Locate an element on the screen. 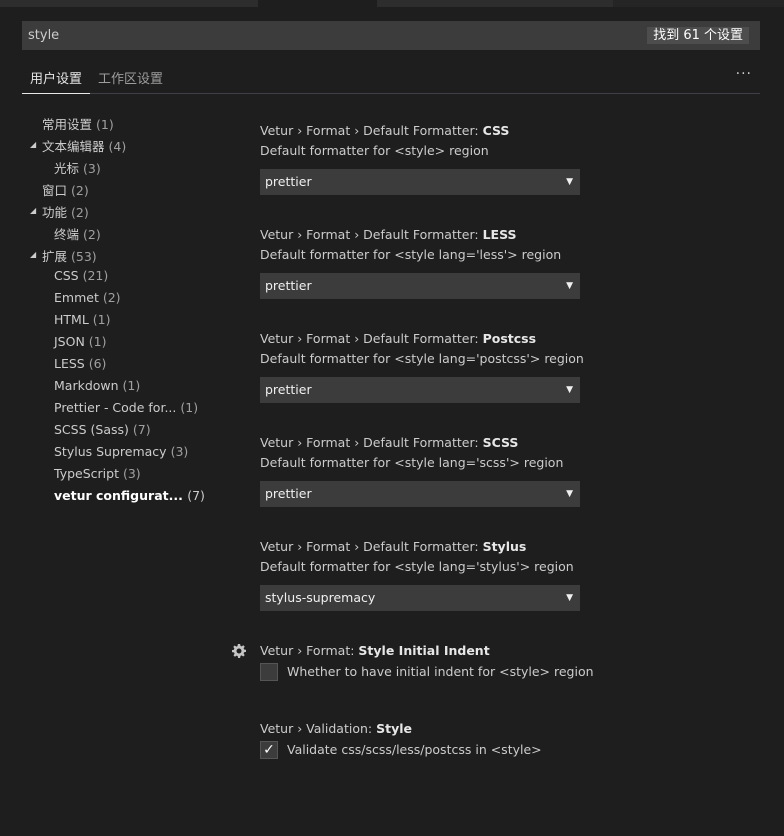  setting-description: Default formatter for <style> region is located at coordinates (374, 150).